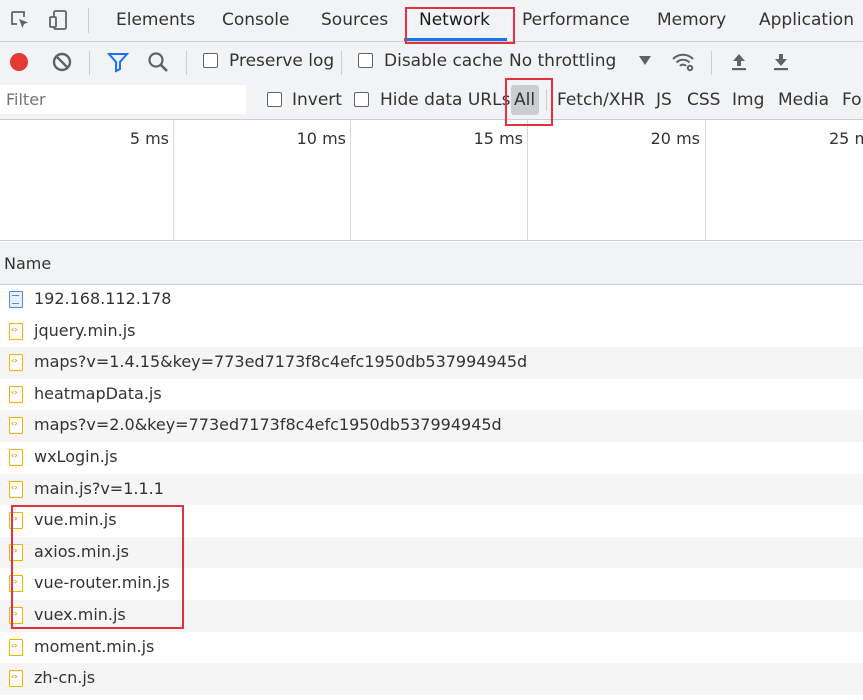  What do you see at coordinates (118, 62) in the screenshot?
I see `filter-icon` at bounding box center [118, 62].